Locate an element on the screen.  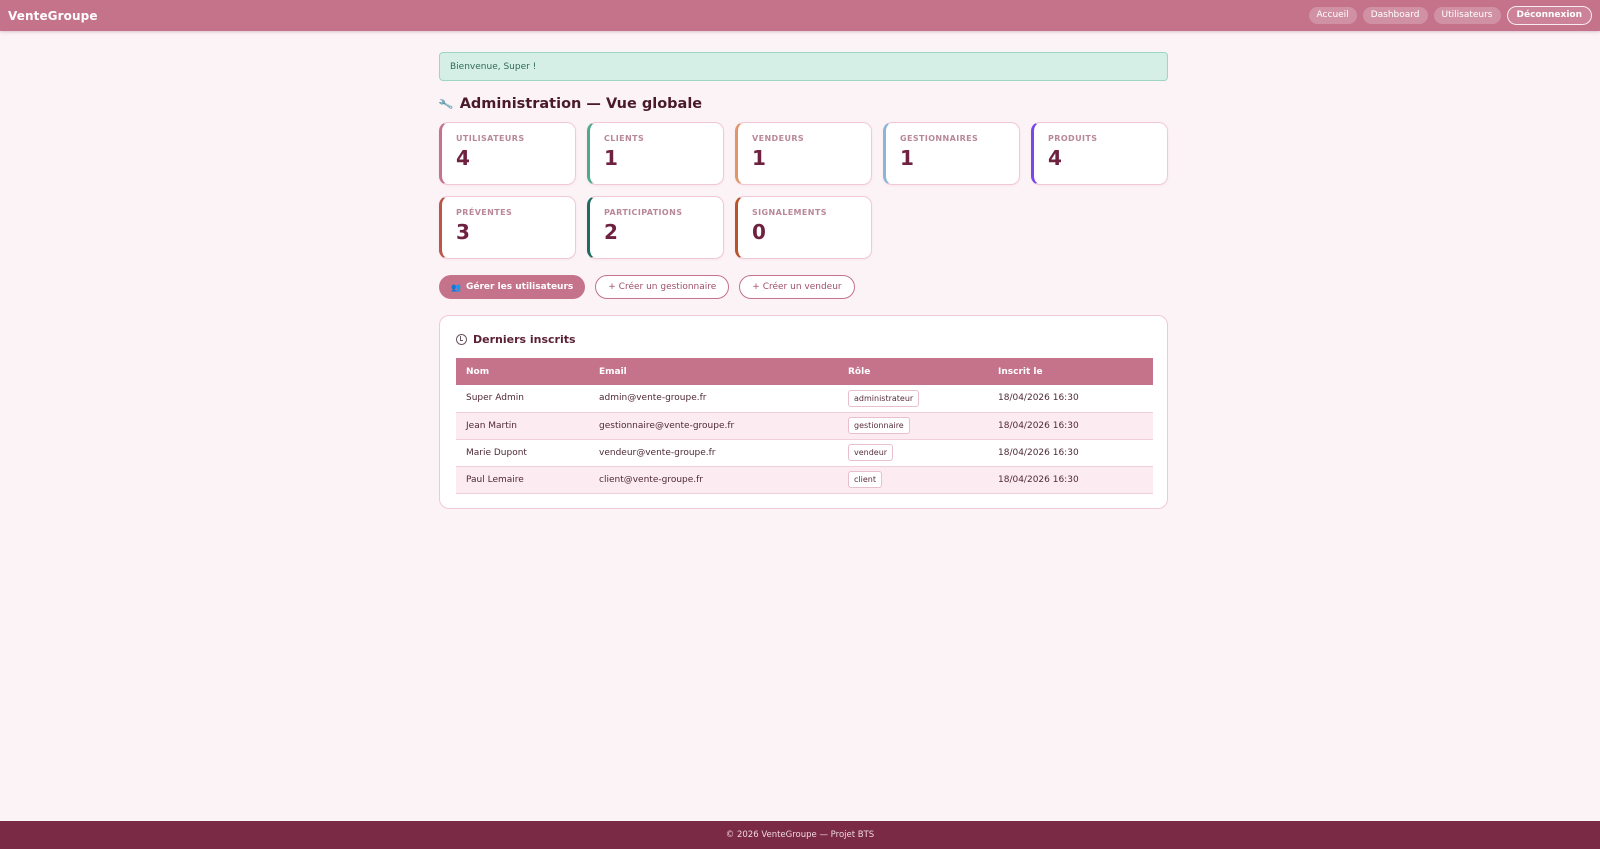
stat-label: VENDEURS is located at coordinates (778, 138).